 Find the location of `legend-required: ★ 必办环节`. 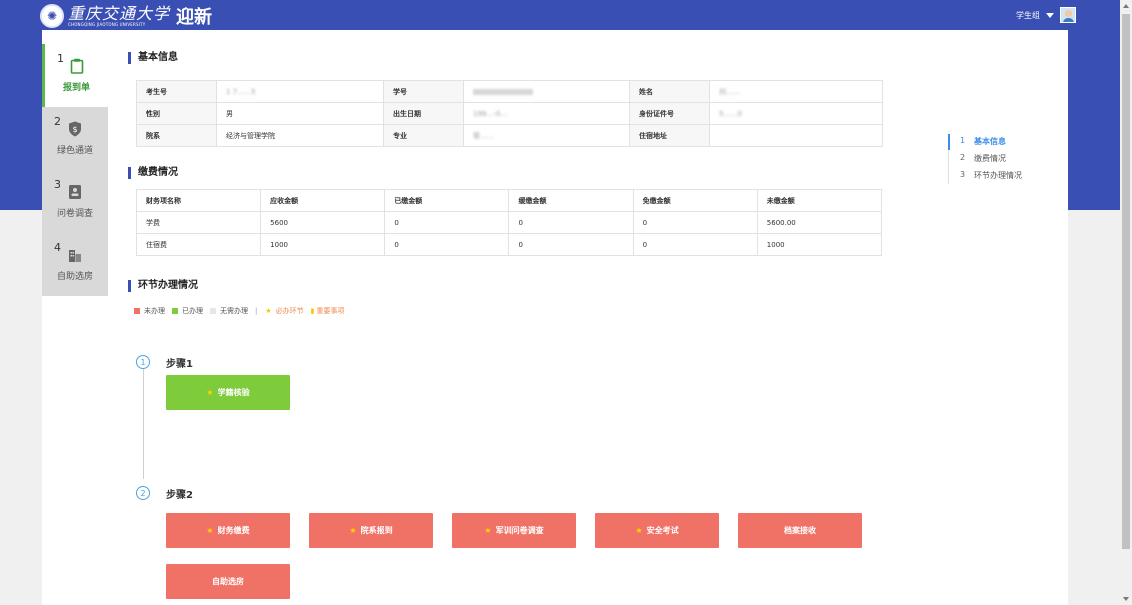

legend-required: ★ 必办环节 is located at coordinates (284, 311).